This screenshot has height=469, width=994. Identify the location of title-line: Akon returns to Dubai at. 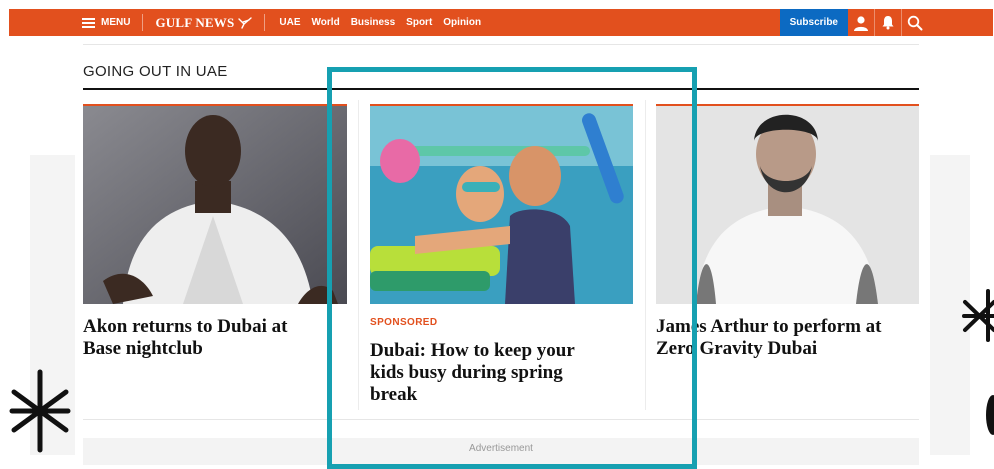
(185, 326).